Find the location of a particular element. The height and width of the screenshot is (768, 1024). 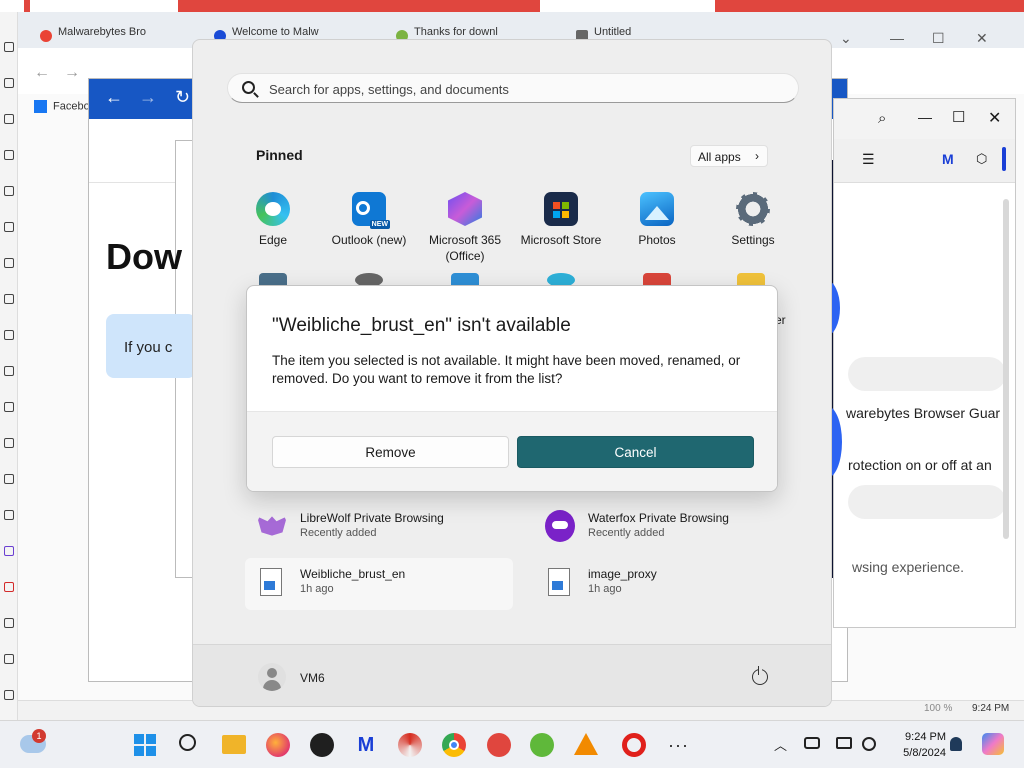

vivaldi-tab-strip is located at coordinates (104, 6).